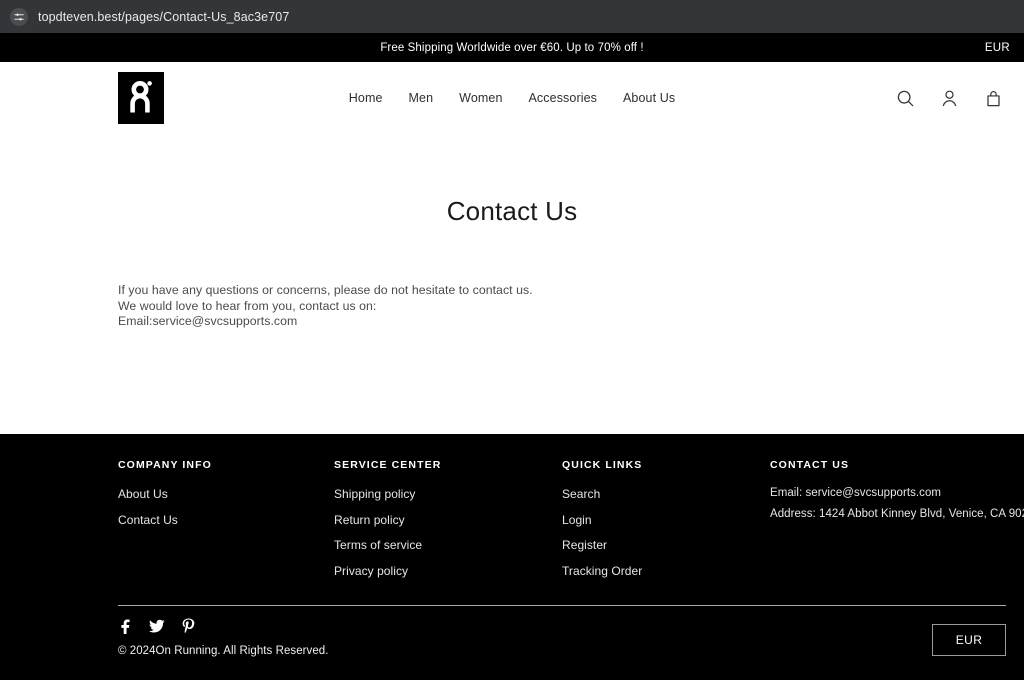  Describe the element at coordinates (448, 545) in the screenshot. I see `footer-link-terms-of-service: Terms of service` at that location.